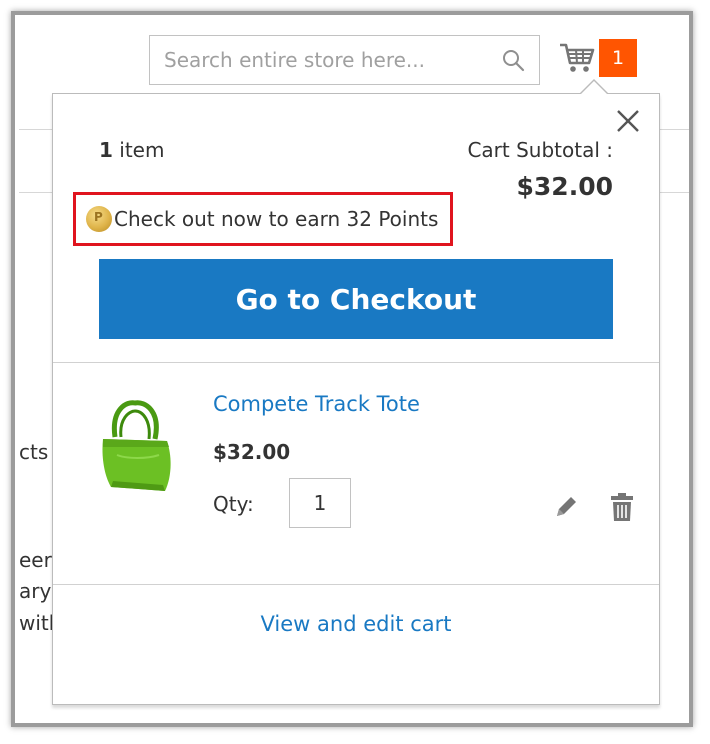 Image resolution: width=710 pixels, height=744 pixels. Describe the element at coordinates (35, 560) in the screenshot. I see `background-text-fragment: eer` at that location.